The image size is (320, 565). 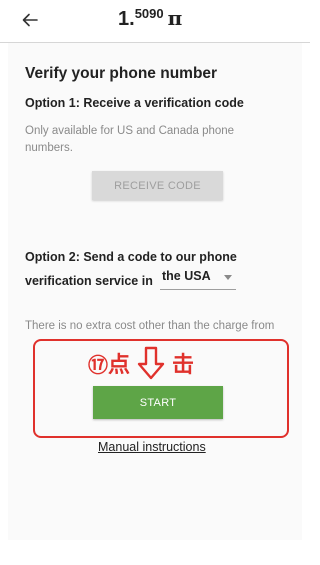 I want to click on option2-line2: verification service in, so click(x=89, y=281).